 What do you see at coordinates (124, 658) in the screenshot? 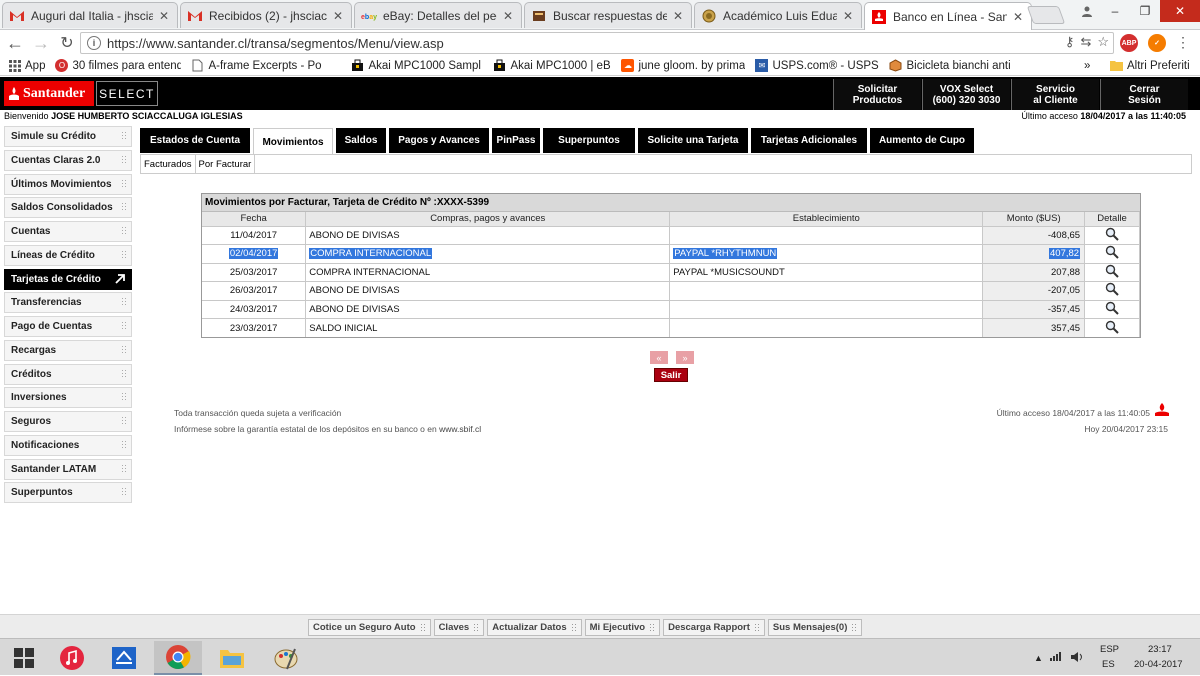
I see `download-app-icon` at bounding box center [124, 658].